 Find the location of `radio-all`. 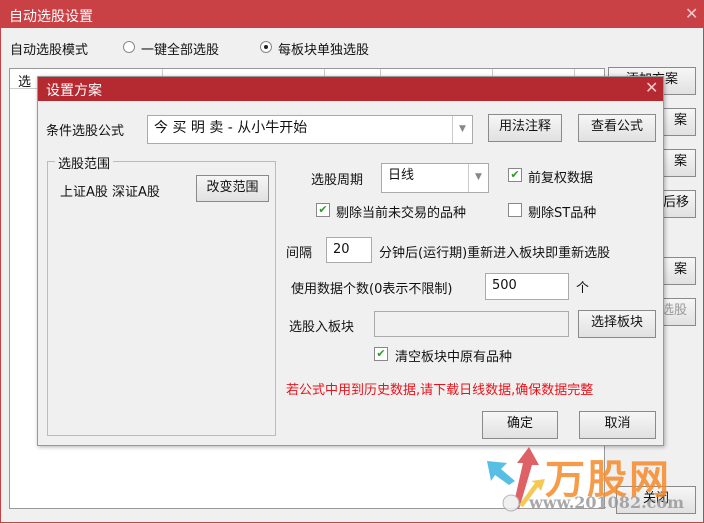

radio-all is located at coordinates (129, 47).